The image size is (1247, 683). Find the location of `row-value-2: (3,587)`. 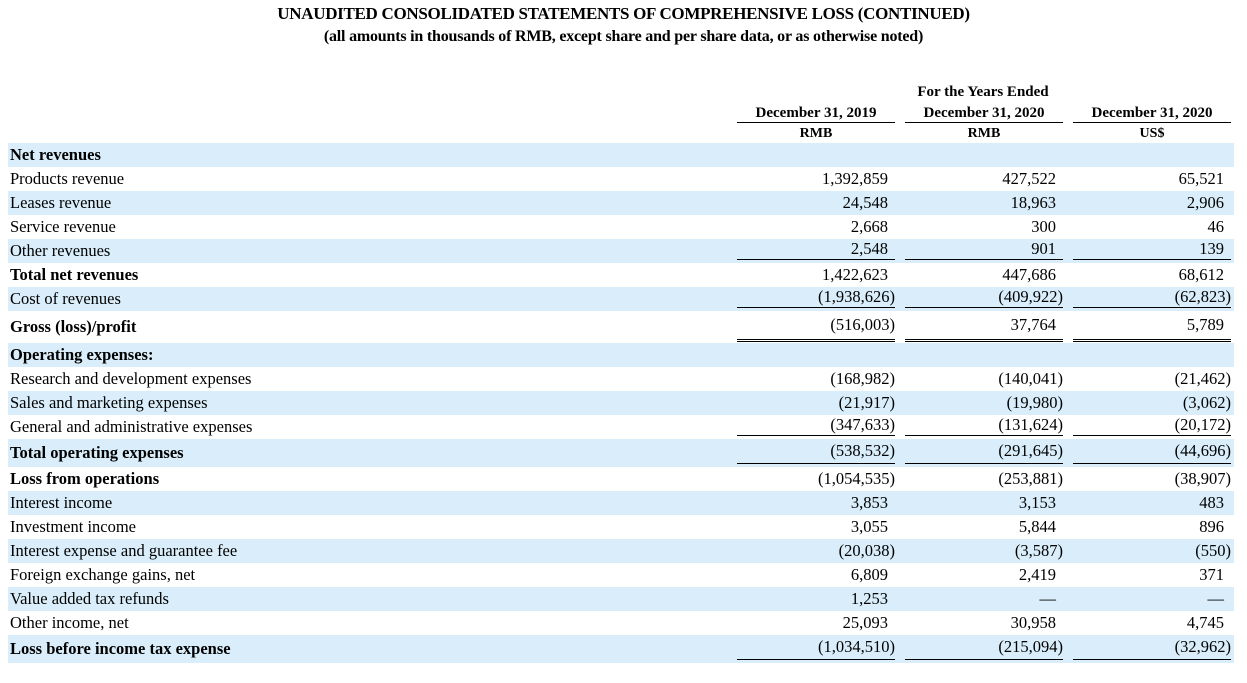

row-value-2: (3,587) is located at coordinates (984, 551).